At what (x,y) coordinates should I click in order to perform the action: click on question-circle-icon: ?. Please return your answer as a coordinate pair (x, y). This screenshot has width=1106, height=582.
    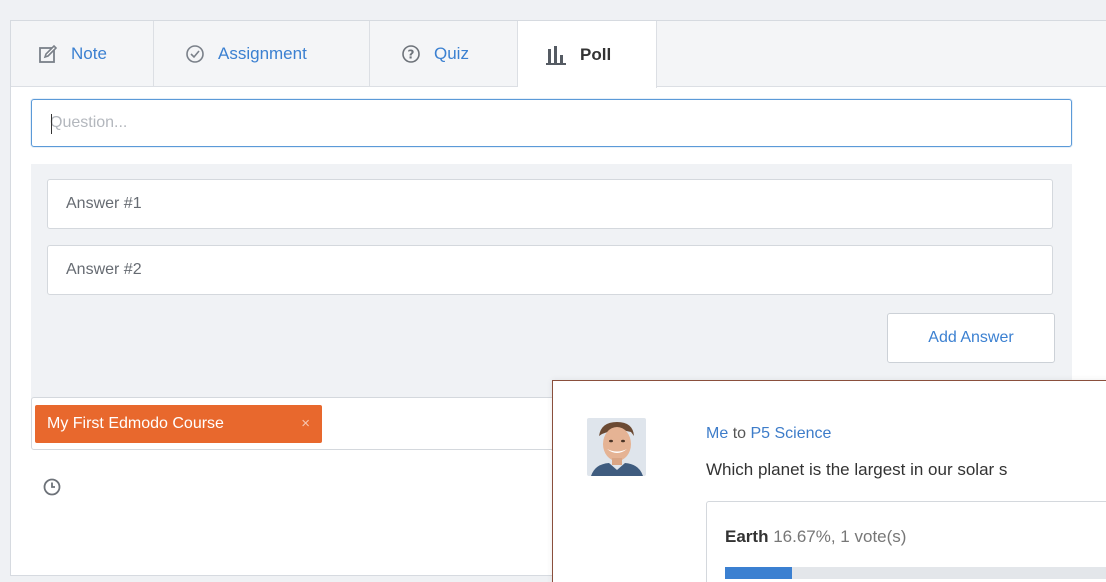
    Looking at the image, I should click on (411, 54).